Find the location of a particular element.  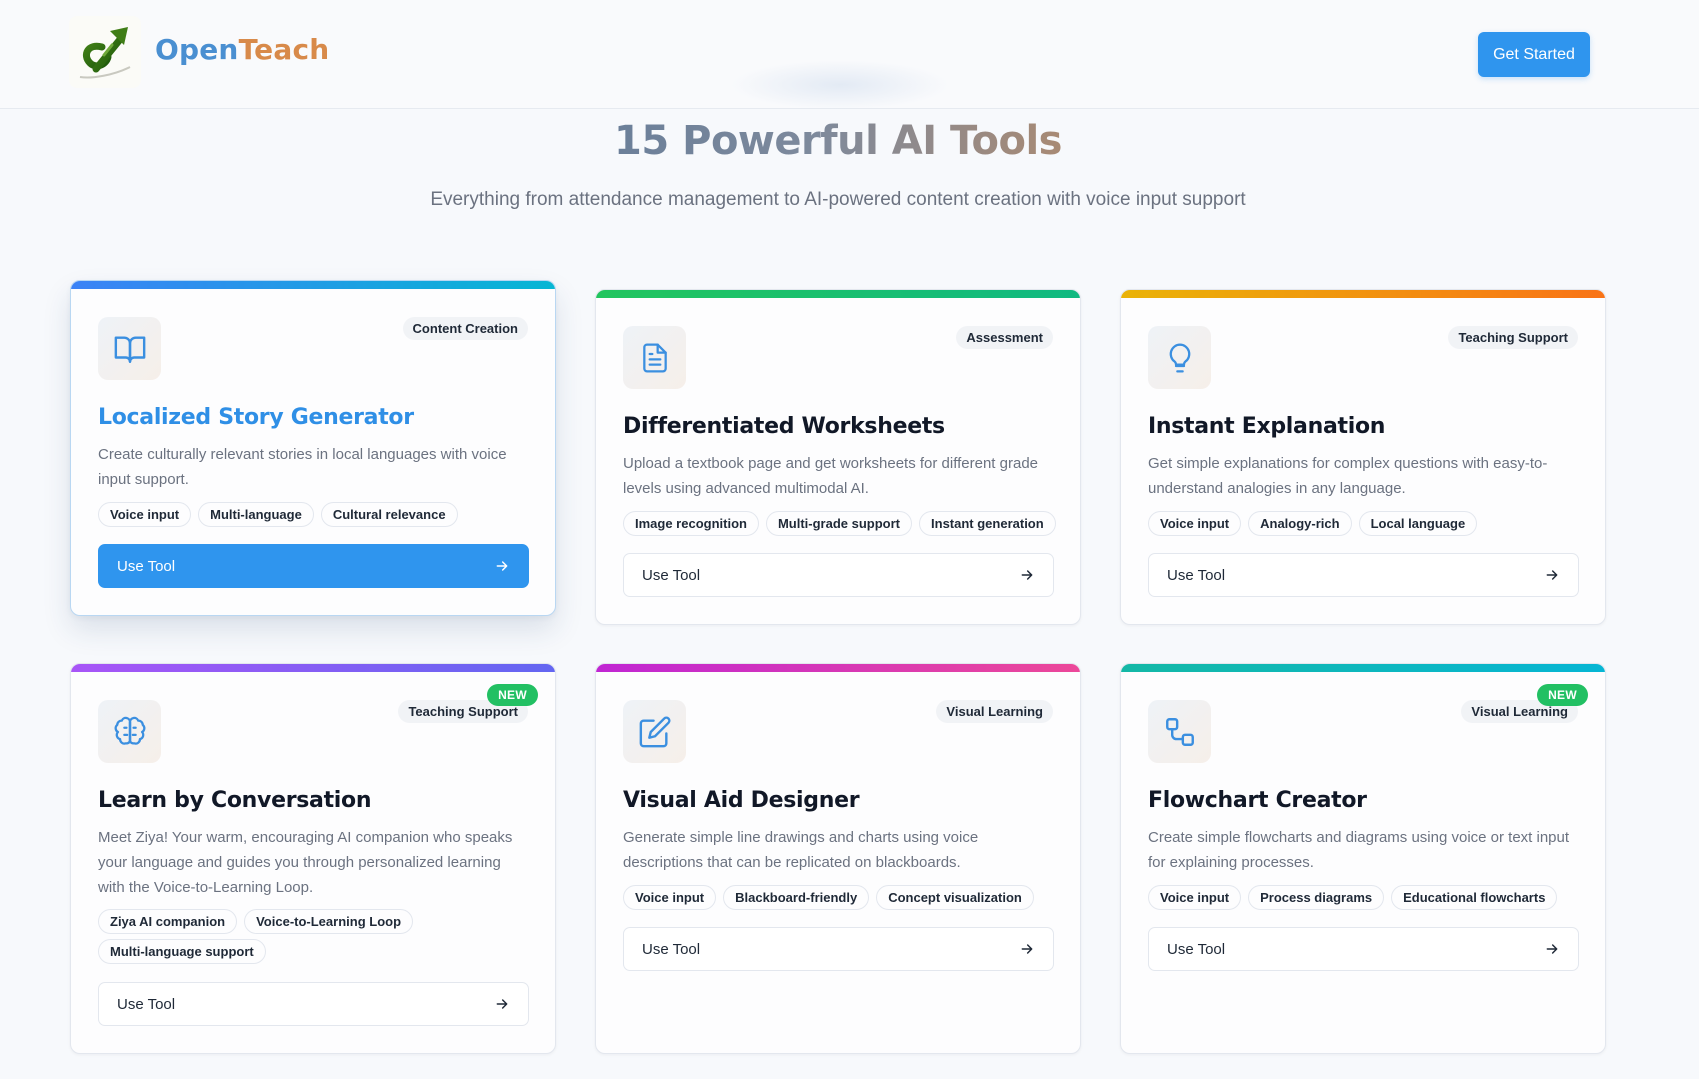

feature-tag: Multi-language is located at coordinates (256, 514).